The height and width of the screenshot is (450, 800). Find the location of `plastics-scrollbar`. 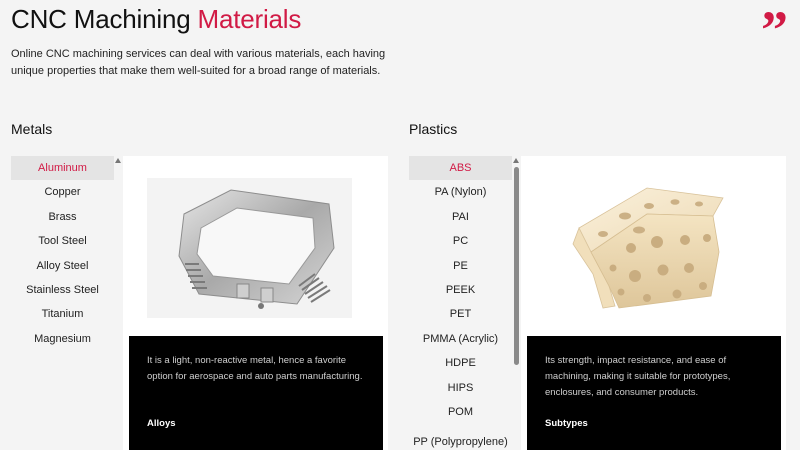

plastics-scrollbar is located at coordinates (516, 303).